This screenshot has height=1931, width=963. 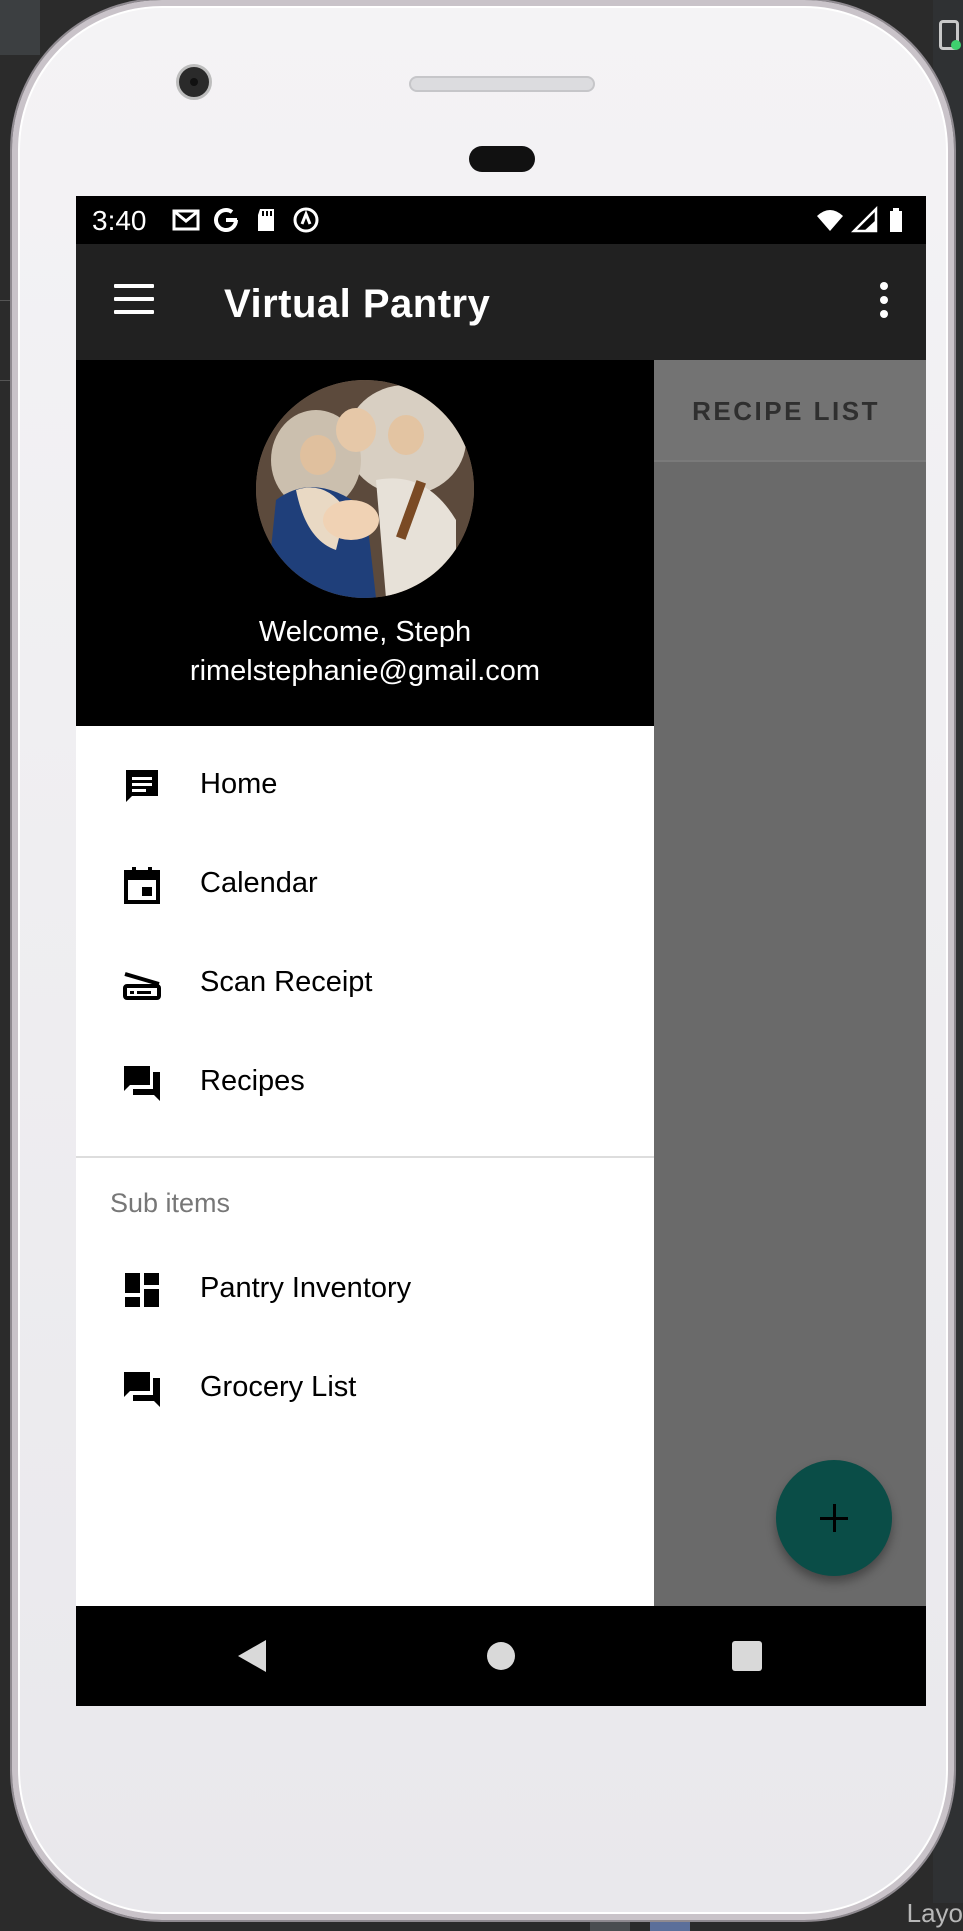 What do you see at coordinates (20, 27) in the screenshot?
I see `ide-toolbar-fragment` at bounding box center [20, 27].